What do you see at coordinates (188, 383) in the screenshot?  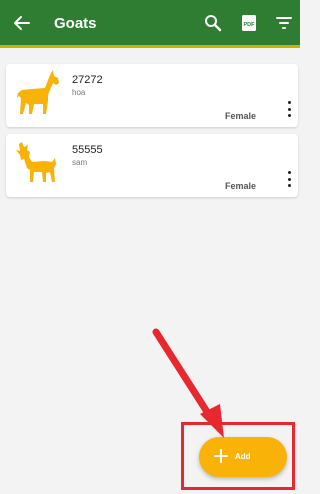 I see `annotation-arrow` at bounding box center [188, 383].